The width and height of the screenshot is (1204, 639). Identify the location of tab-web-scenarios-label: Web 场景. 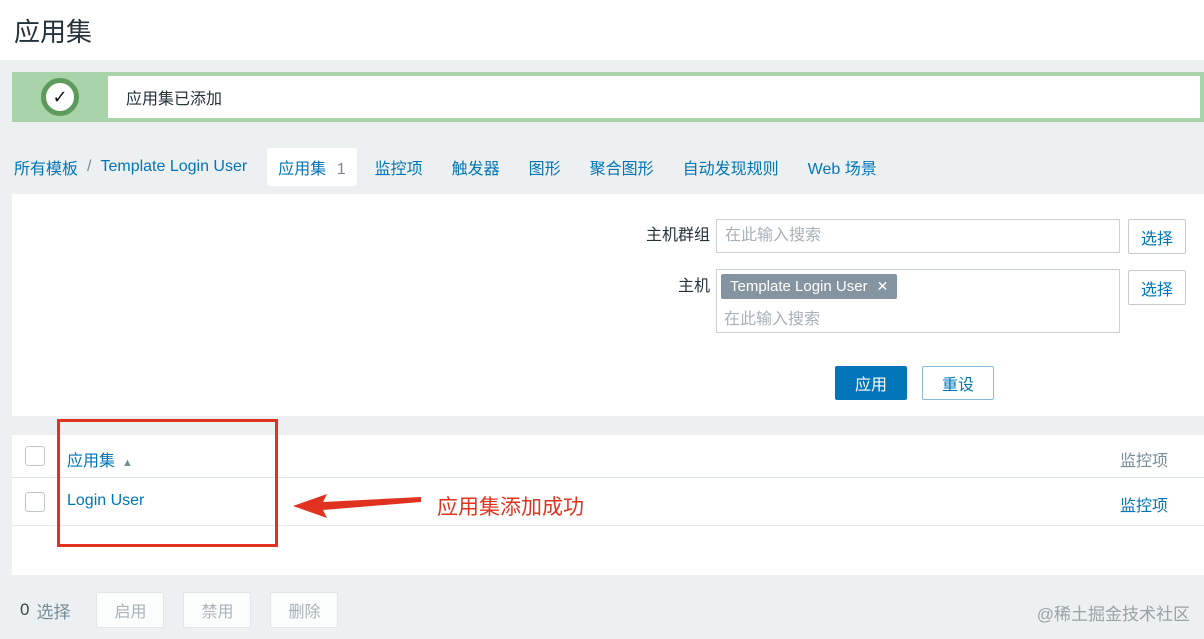
(842, 169).